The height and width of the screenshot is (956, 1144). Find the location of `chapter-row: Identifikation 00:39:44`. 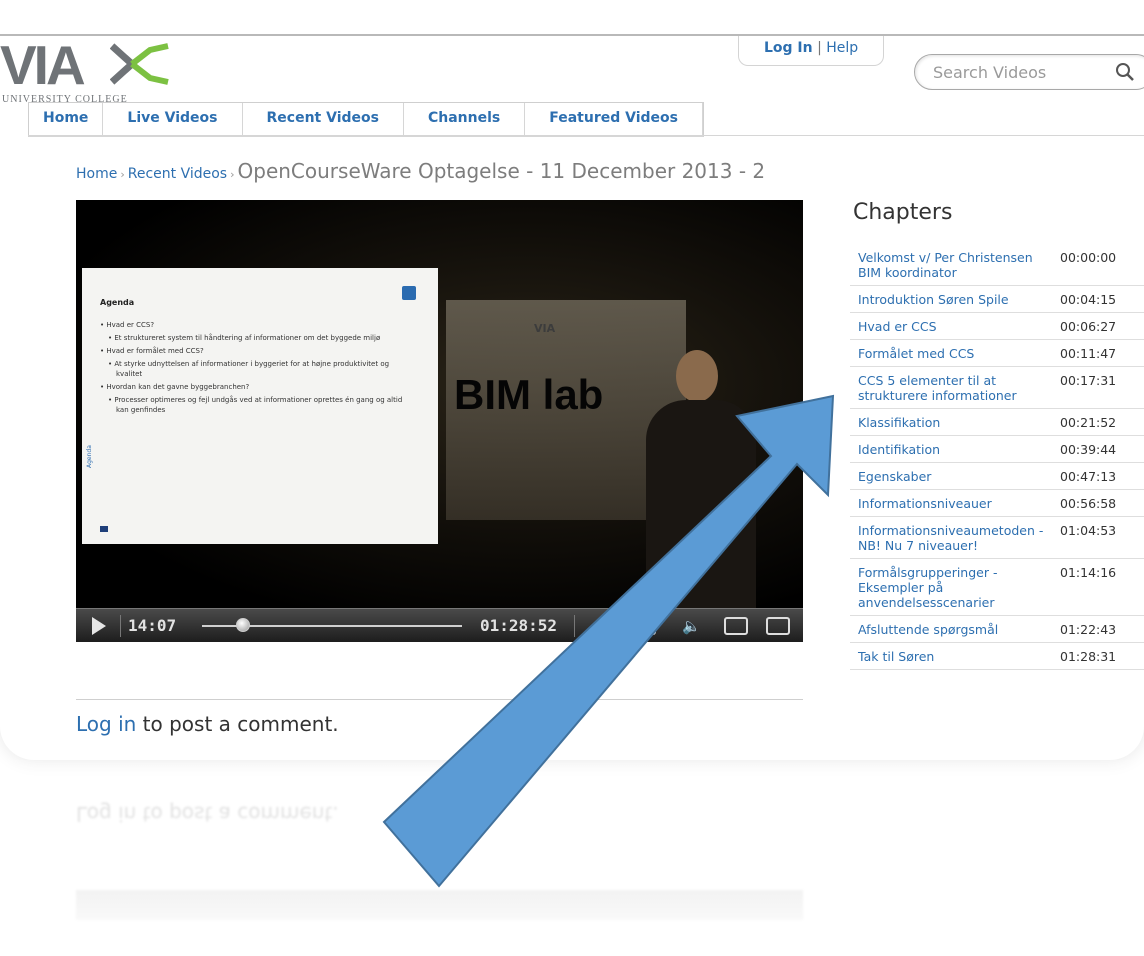

chapter-row: Identifikation 00:39:44 is located at coordinates (997, 449).